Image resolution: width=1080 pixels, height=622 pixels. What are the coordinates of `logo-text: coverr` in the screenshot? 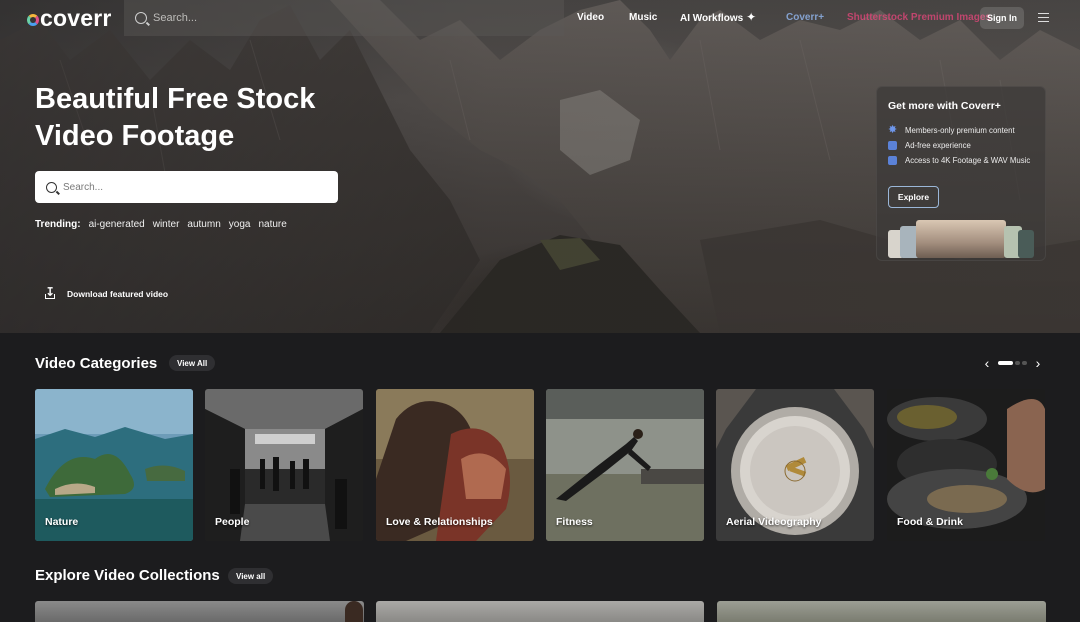 It's located at (76, 18).